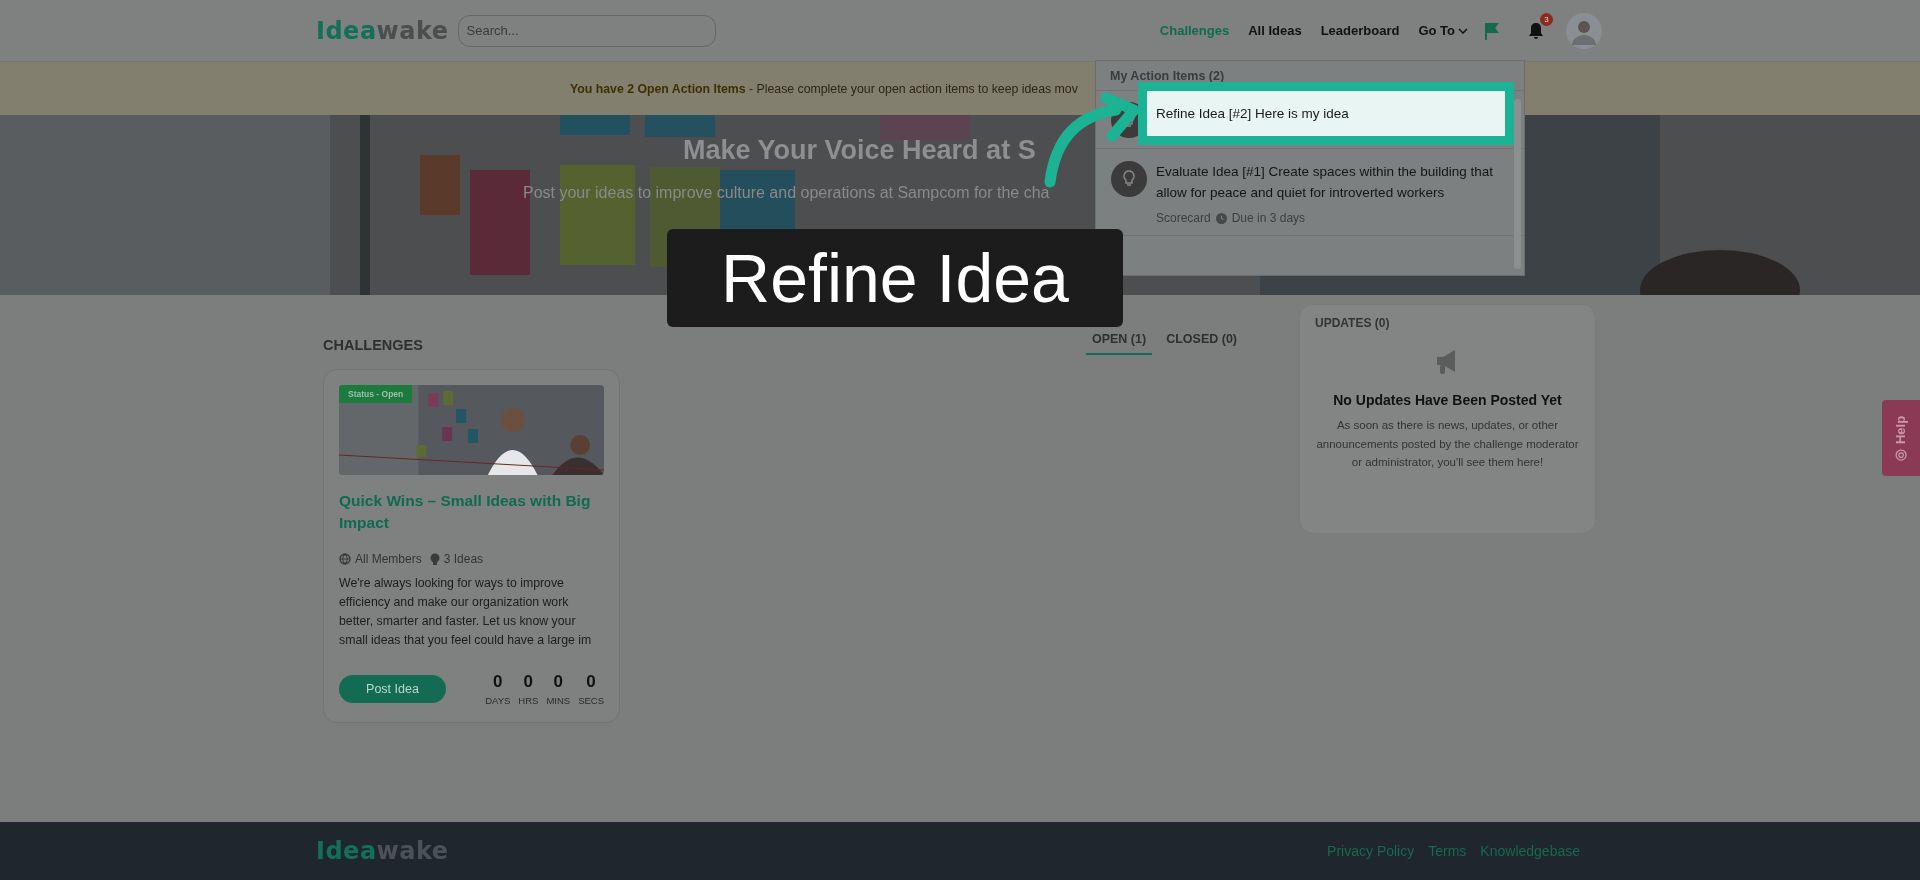 This screenshot has width=1920, height=880. I want to click on bulb-icon, so click(434, 559).